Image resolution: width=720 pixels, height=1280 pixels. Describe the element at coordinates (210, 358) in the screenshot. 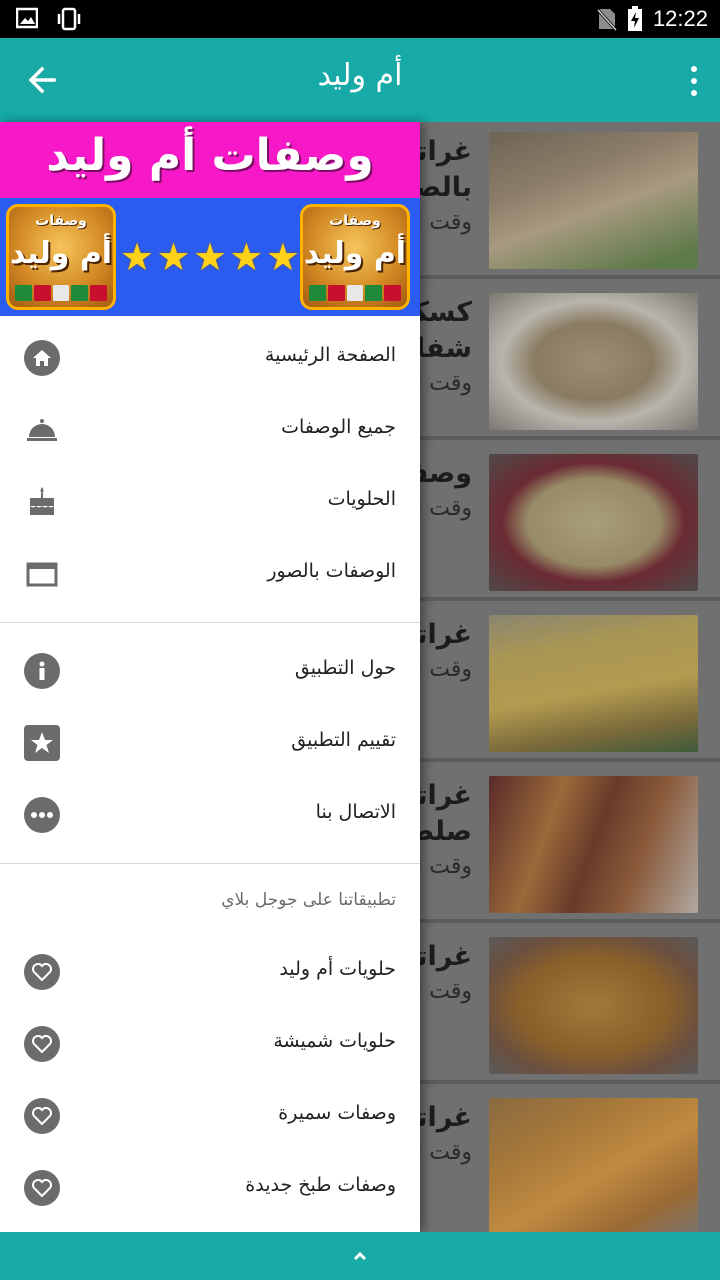

I see `menu-item-home: الصفحة الرئيسية` at that location.